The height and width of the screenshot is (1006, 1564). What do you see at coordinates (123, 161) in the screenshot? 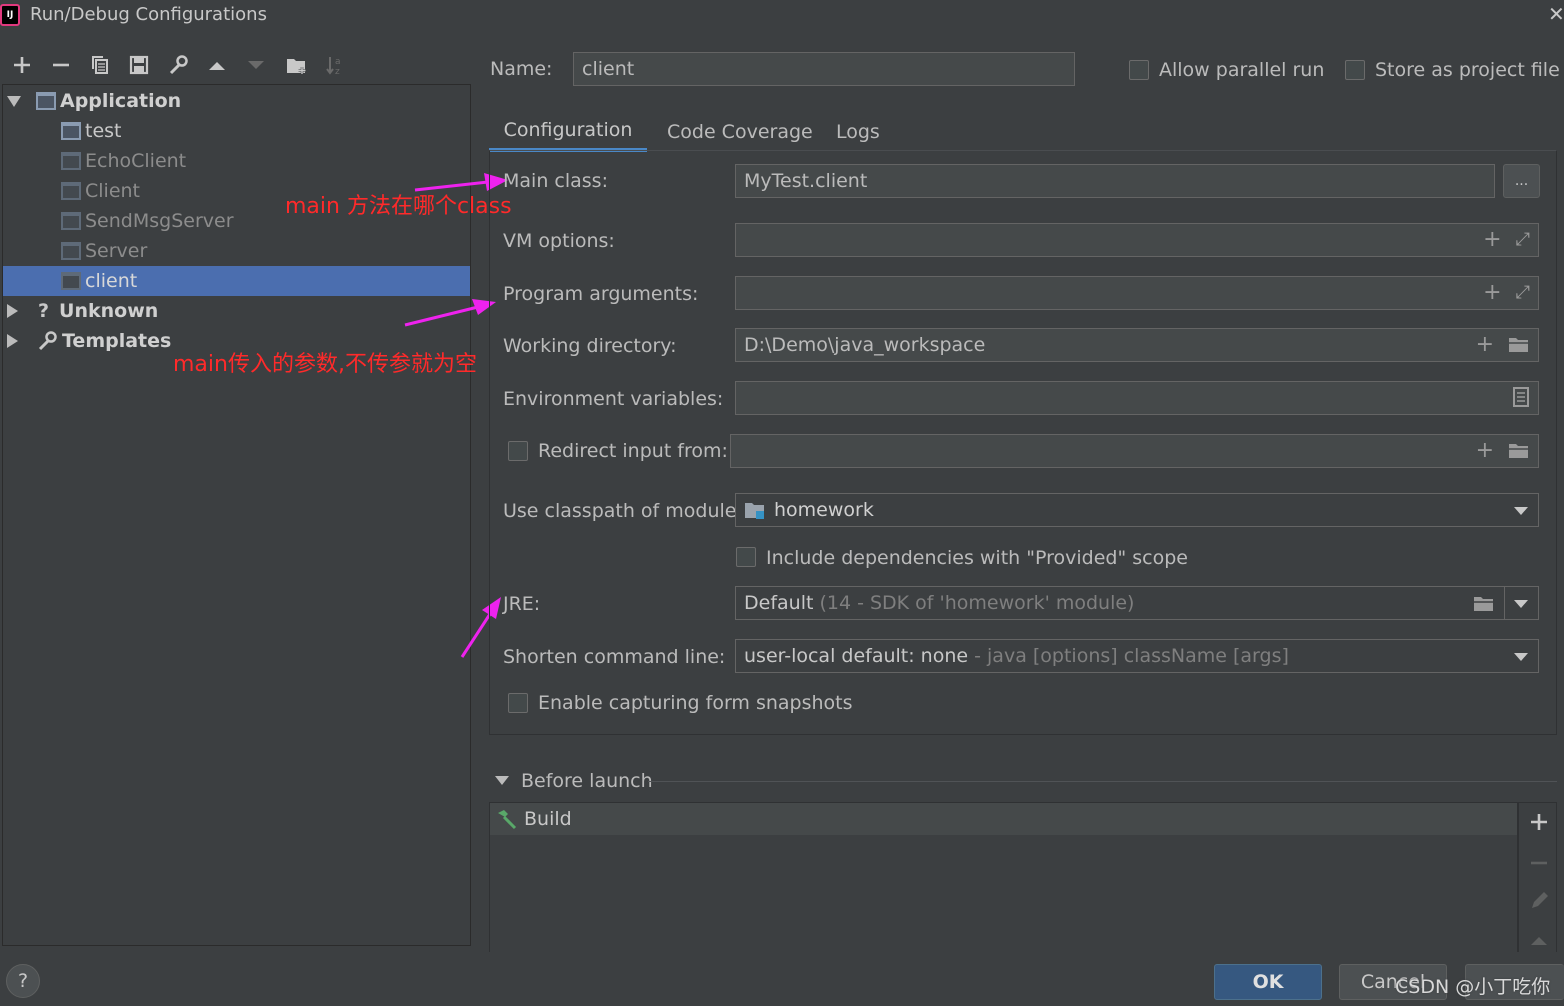
I see `tree-item-echoclient: EchoClient` at bounding box center [123, 161].